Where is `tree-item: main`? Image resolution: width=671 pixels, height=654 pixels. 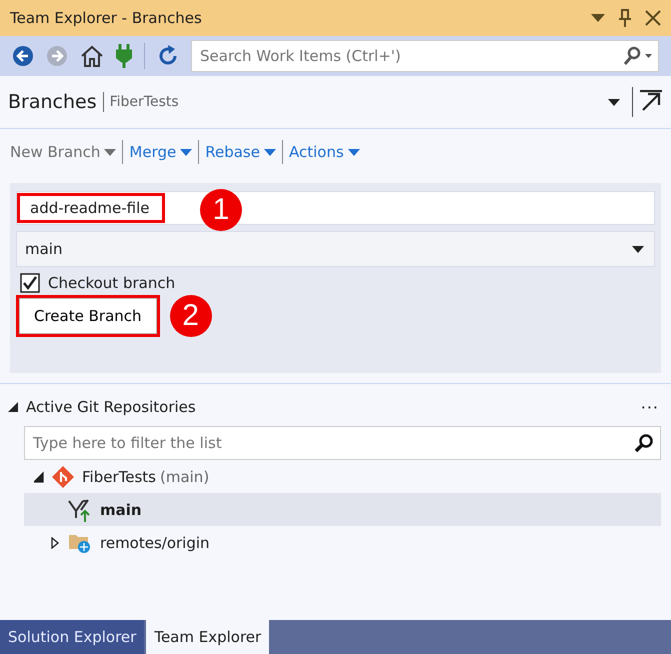
tree-item: main is located at coordinates (342, 509).